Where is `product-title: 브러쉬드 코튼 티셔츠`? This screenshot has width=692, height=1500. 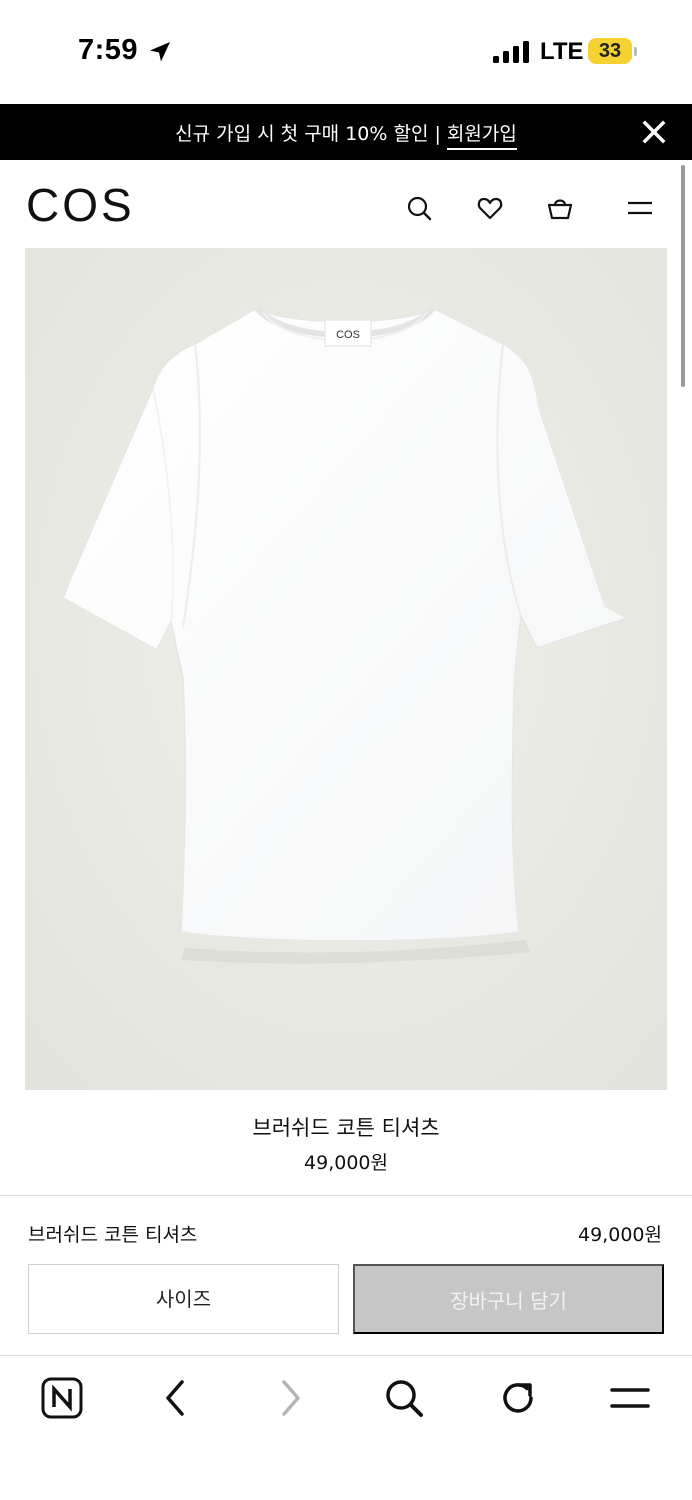
product-title: 브러쉬드 코튼 티셔츠 is located at coordinates (346, 1128).